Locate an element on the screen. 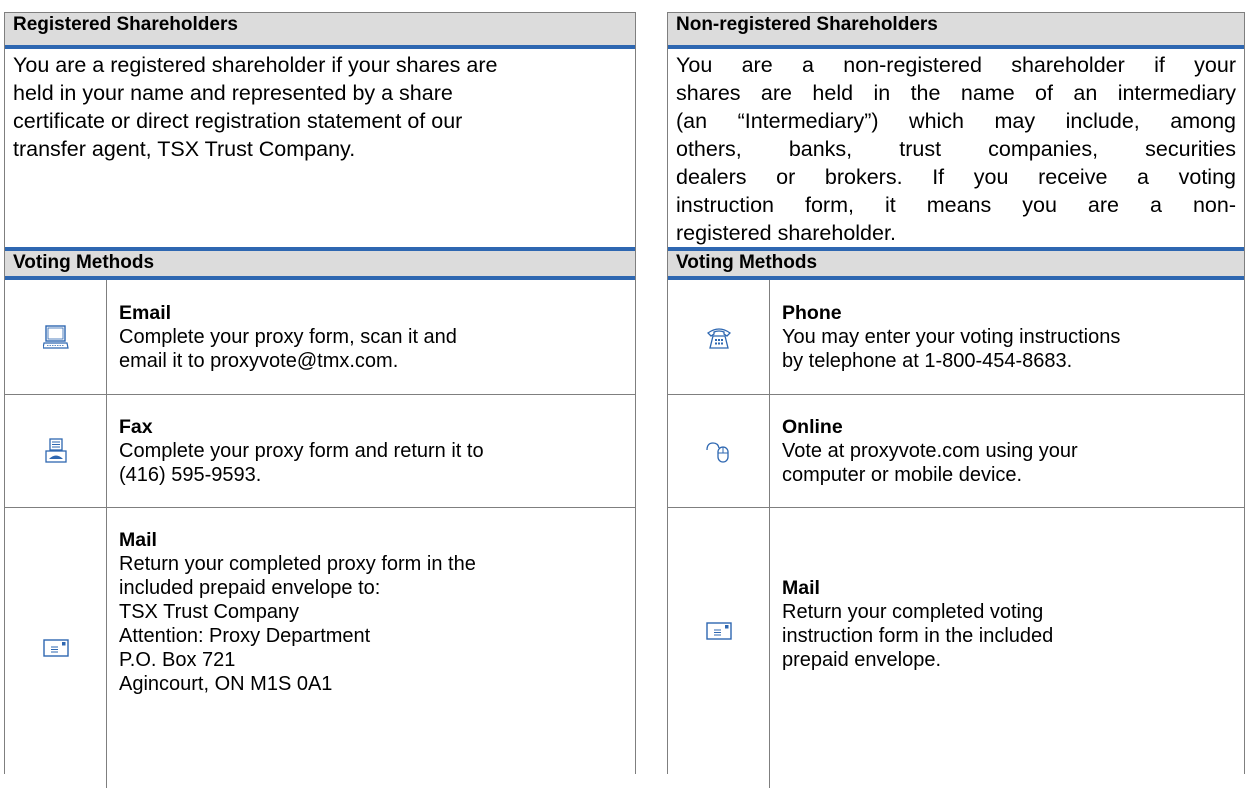 The height and width of the screenshot is (788, 1248). fax-icon is located at coordinates (55, 450).